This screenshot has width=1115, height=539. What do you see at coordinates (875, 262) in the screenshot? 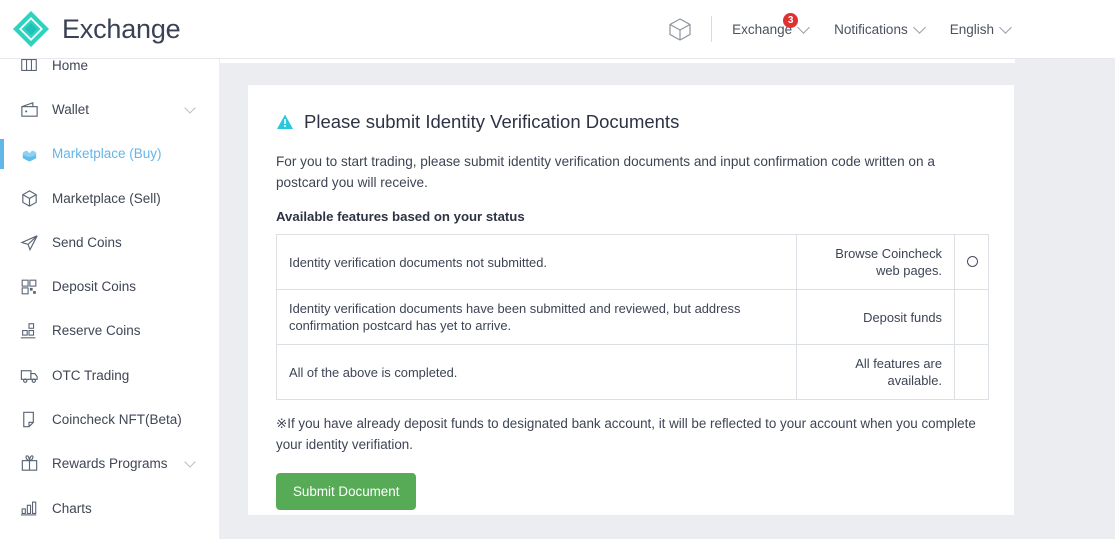
I see `available-features: Browse Coincheck web pages.` at bounding box center [875, 262].